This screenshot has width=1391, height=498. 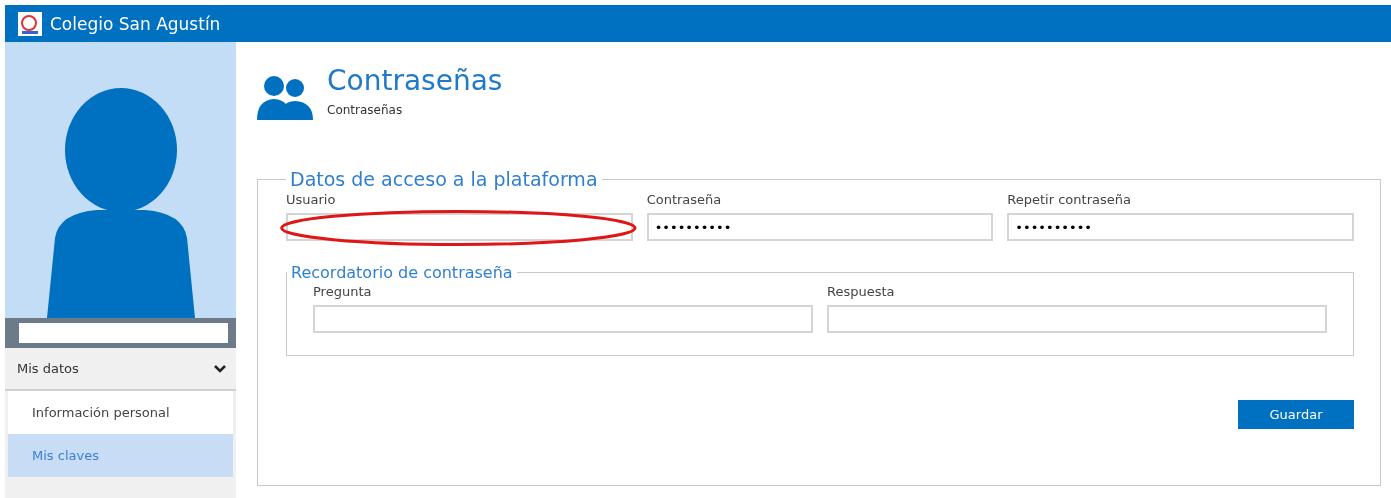 What do you see at coordinates (343, 291) in the screenshot?
I see `field-label: Pregunta` at bounding box center [343, 291].